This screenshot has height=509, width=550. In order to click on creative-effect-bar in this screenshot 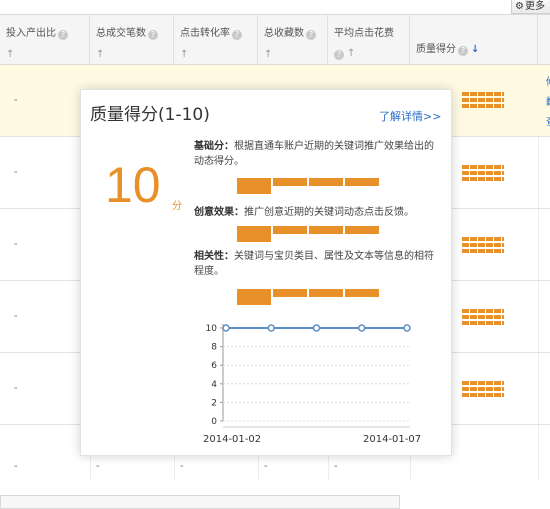, I will do `click(326, 234)`.